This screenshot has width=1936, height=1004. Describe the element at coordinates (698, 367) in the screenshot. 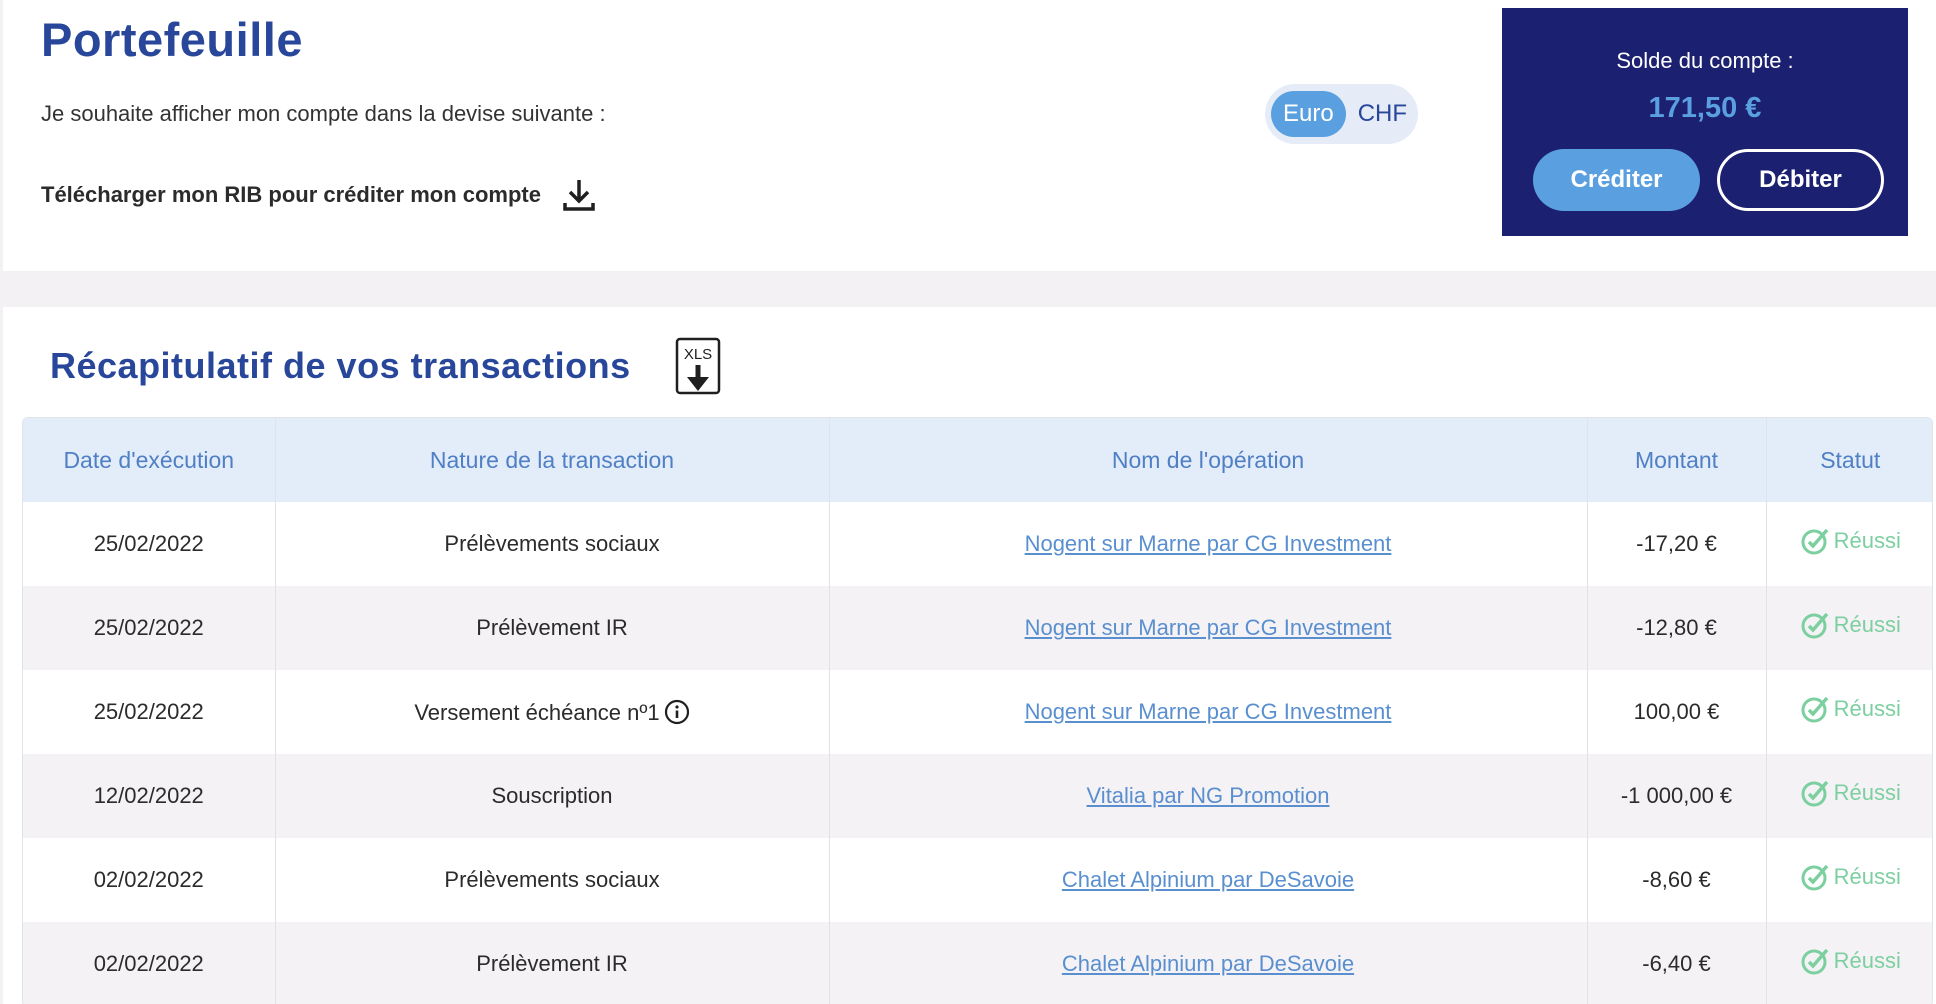

I see `xls-export-icon: XLS` at that location.